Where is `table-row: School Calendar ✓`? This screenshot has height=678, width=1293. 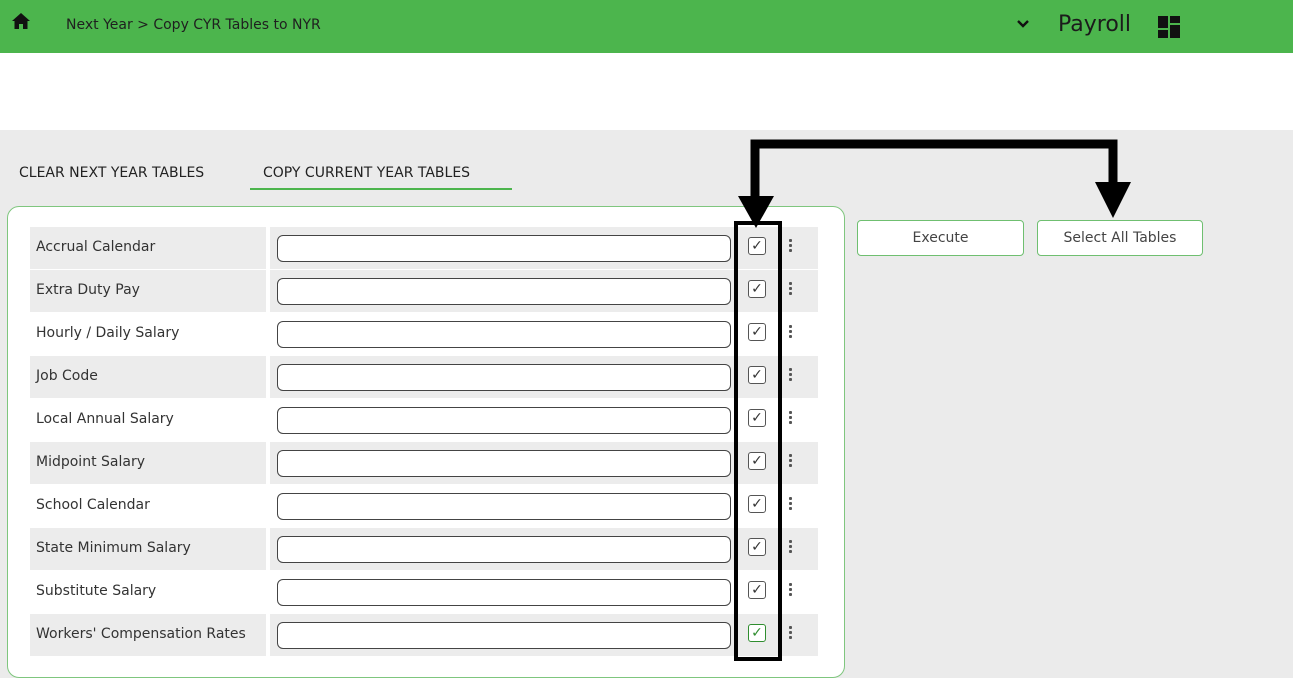 table-row: School Calendar ✓ is located at coordinates (424, 506).